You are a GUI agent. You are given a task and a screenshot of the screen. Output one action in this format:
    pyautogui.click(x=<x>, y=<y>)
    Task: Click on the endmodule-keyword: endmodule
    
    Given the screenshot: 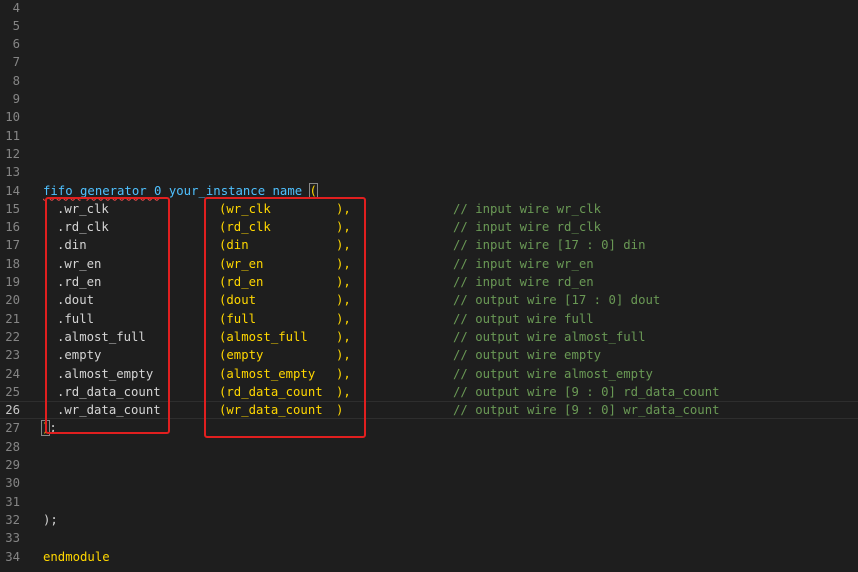 What is the action you would take?
    pyautogui.click(x=76, y=556)
    